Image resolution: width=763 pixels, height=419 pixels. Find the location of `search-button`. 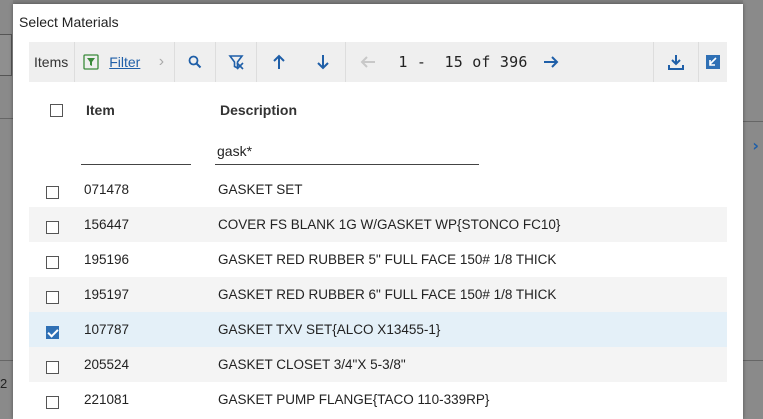

search-button is located at coordinates (195, 62).